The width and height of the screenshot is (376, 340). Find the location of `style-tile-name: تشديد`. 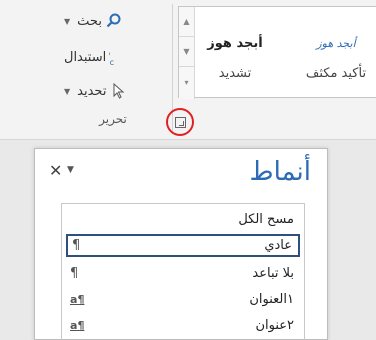

style-tile-name: تشديد is located at coordinates (235, 73).